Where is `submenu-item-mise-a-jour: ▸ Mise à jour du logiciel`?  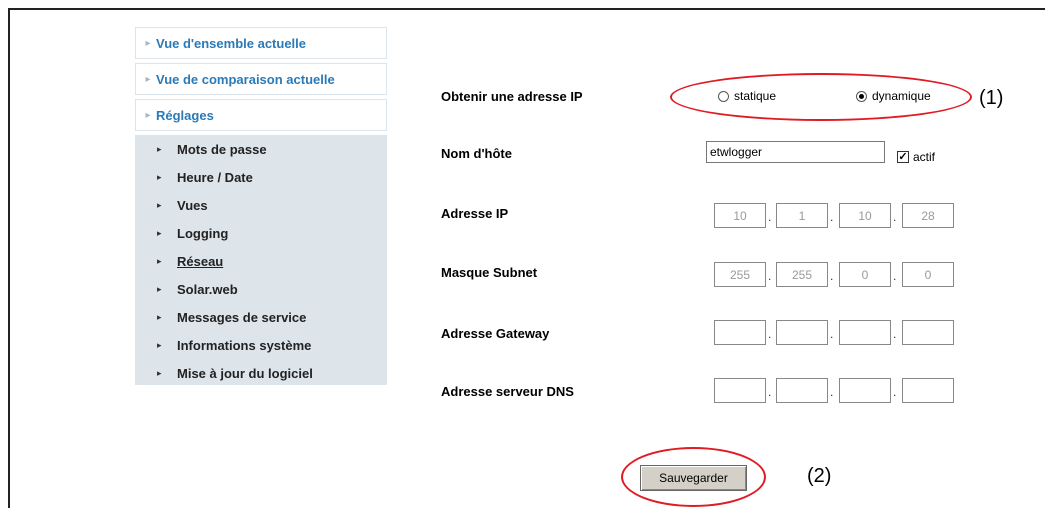 submenu-item-mise-a-jour: ▸ Mise à jour du logiciel is located at coordinates (261, 373).